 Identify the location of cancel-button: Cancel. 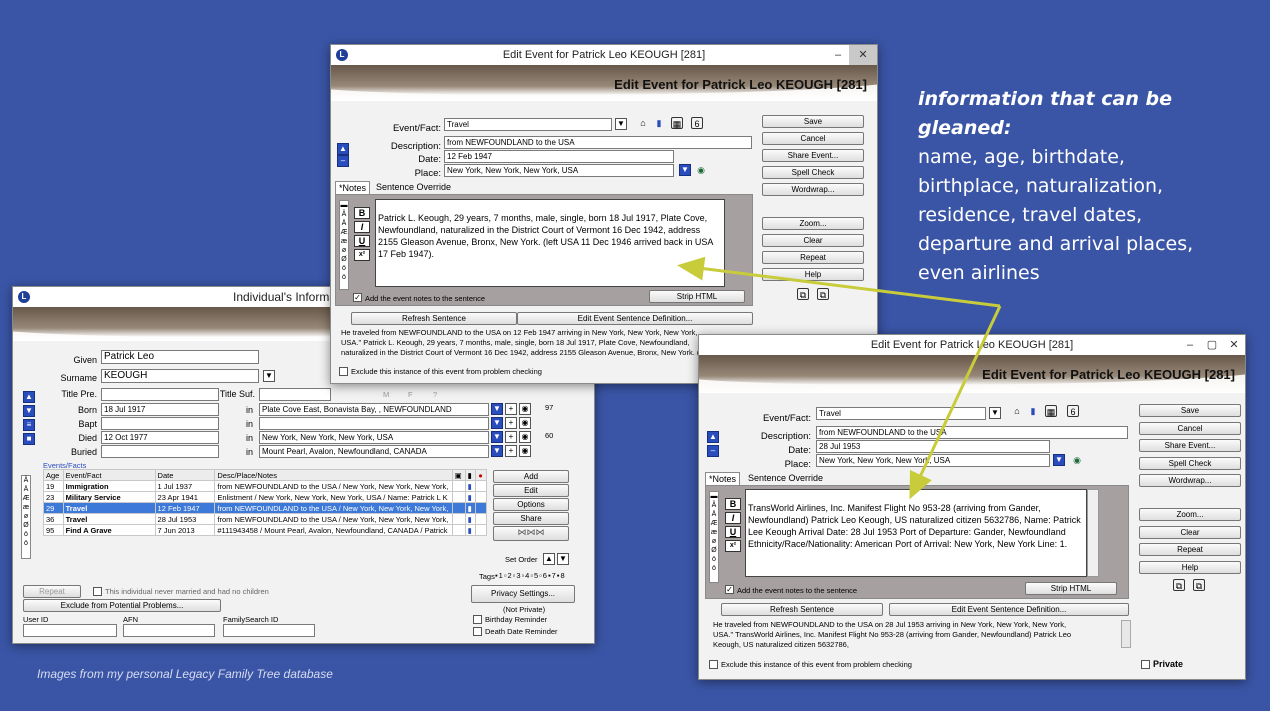
(1190, 428).